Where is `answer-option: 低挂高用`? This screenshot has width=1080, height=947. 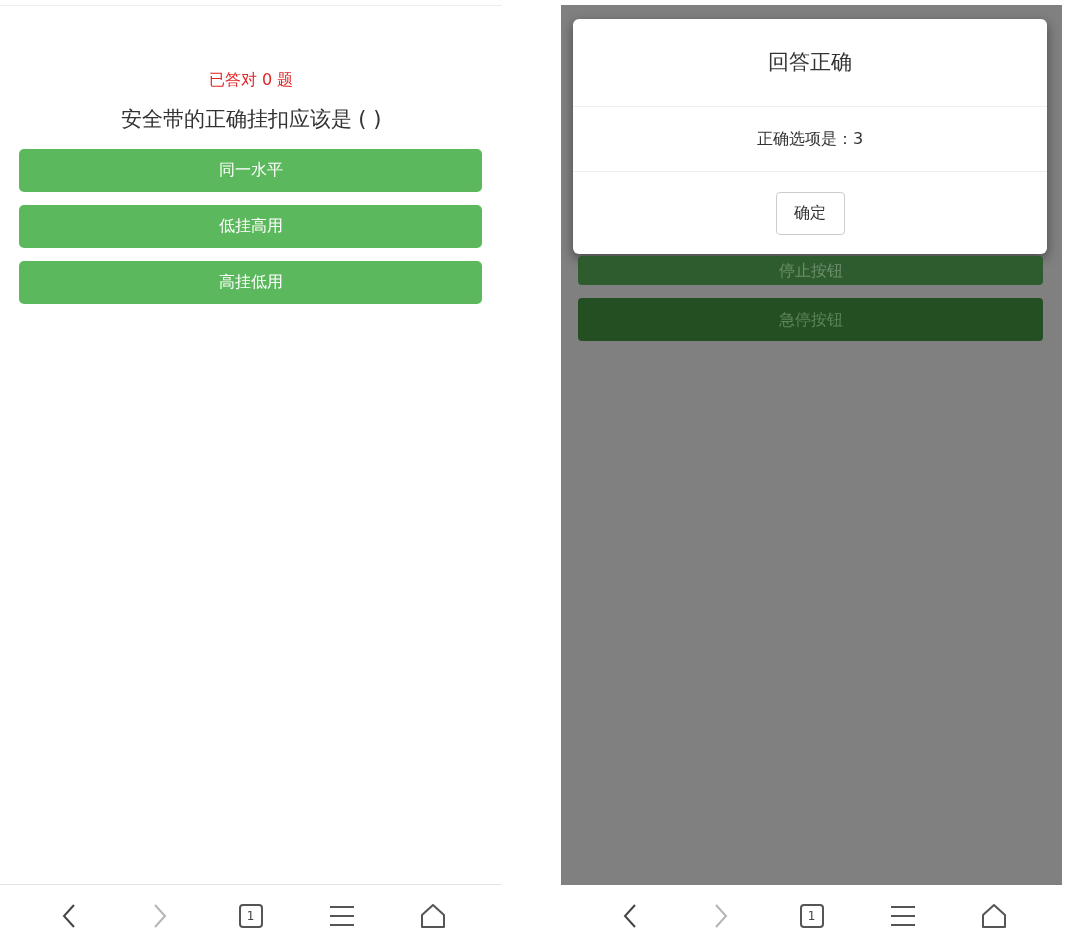
answer-option: 低挂高用 is located at coordinates (250, 226).